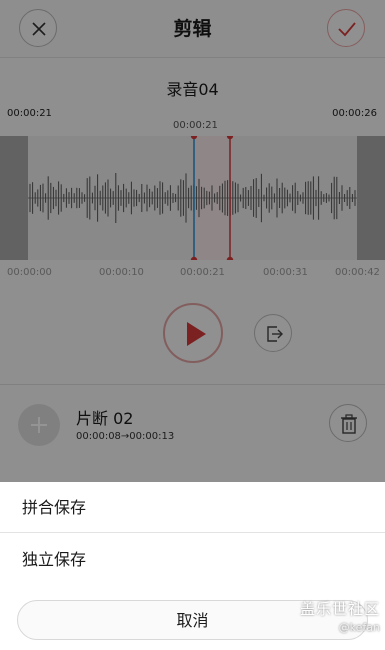  What do you see at coordinates (192, 559) in the screenshot?
I see `separate-save-option: 独立保存` at bounding box center [192, 559].